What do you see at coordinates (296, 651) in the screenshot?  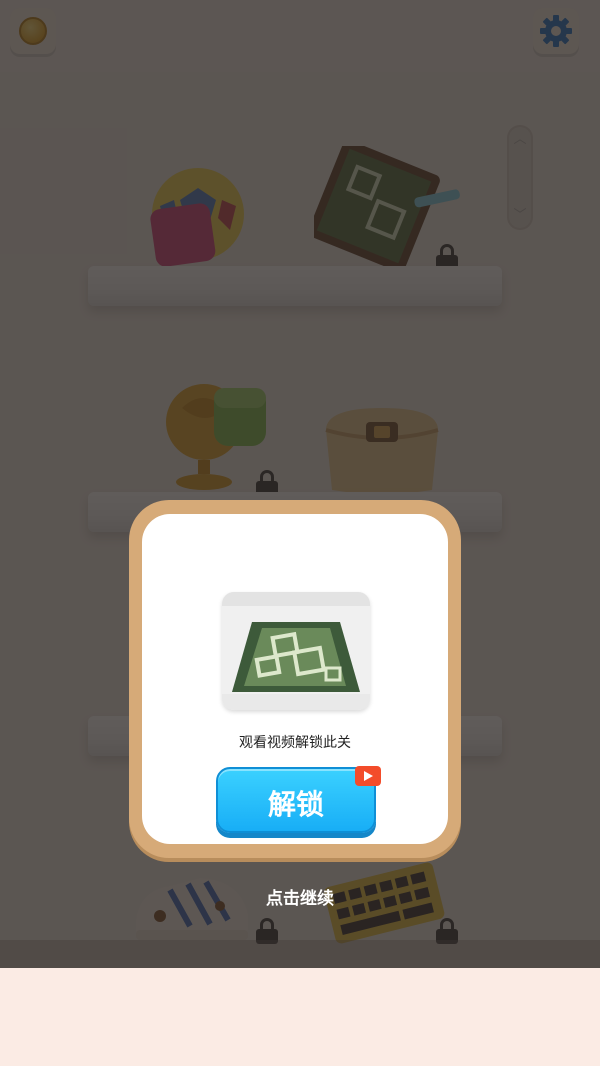 I see `rug-preview-image` at bounding box center [296, 651].